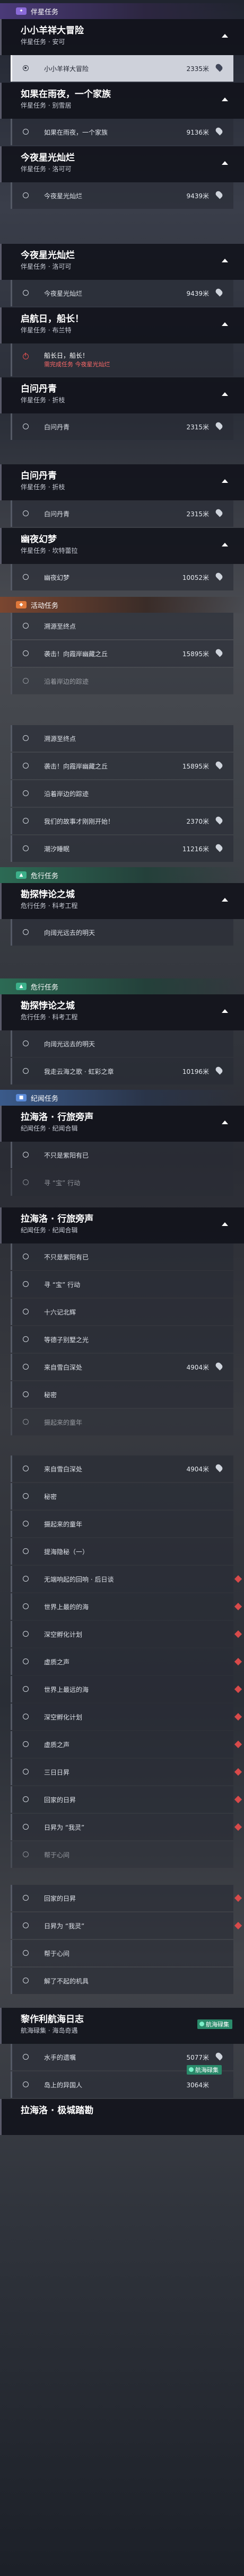 The height and width of the screenshot is (2576, 244). Describe the element at coordinates (122, 325) in the screenshot. I see `quest-group-header: 启航日，船长！ 伴星任务 · 布兰特` at that location.